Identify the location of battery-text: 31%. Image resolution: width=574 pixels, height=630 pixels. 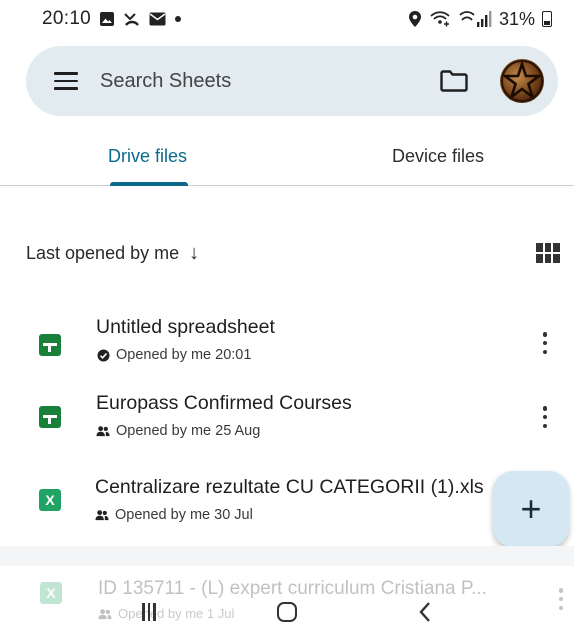
(516, 18).